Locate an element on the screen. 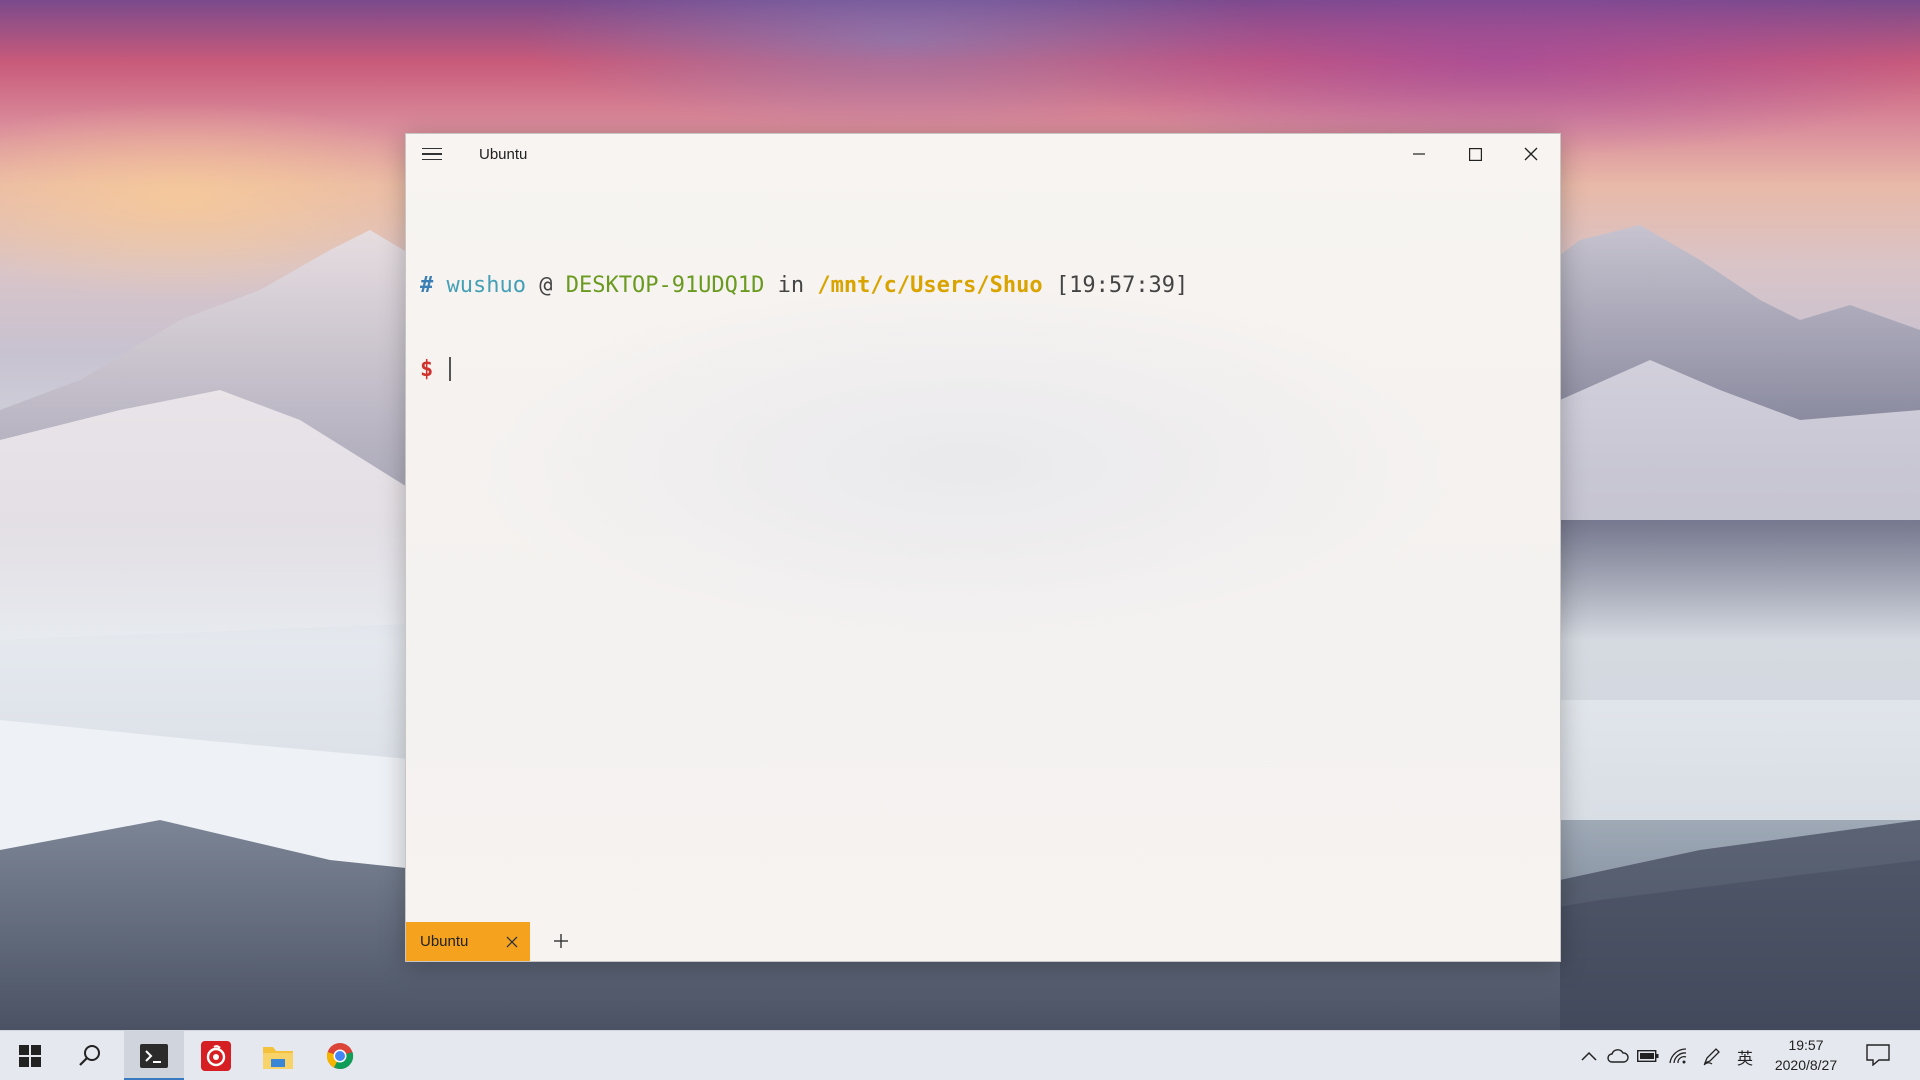 The height and width of the screenshot is (1080, 1920). taskbar-chrome-button is located at coordinates (340, 1055).